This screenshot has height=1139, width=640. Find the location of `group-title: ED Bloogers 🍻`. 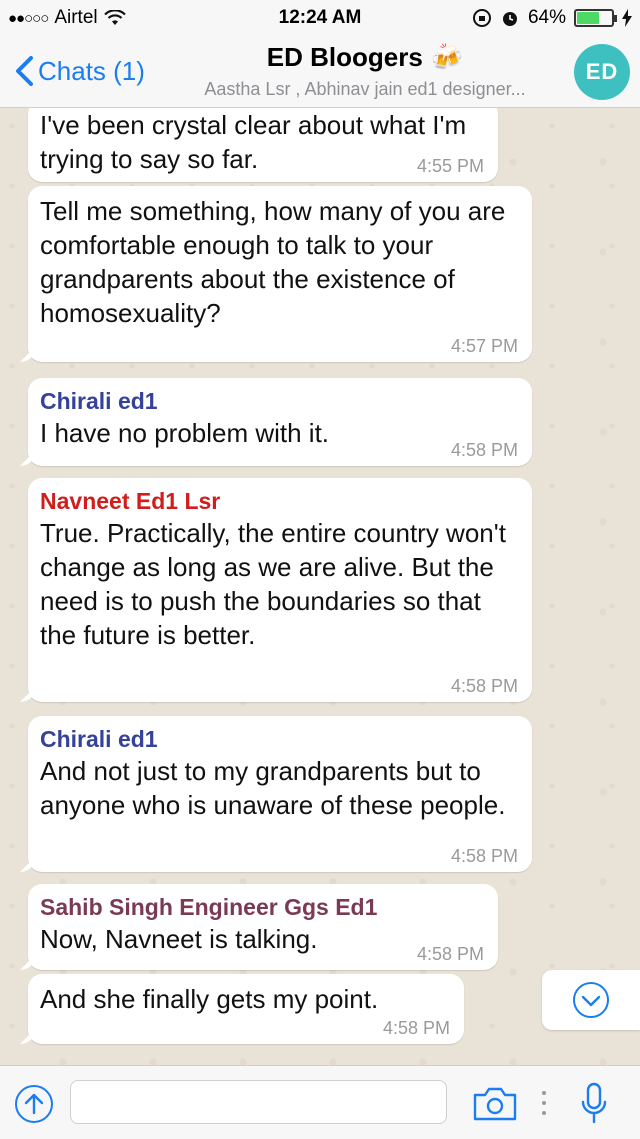

group-title: ED Bloogers 🍻 is located at coordinates (365, 57).